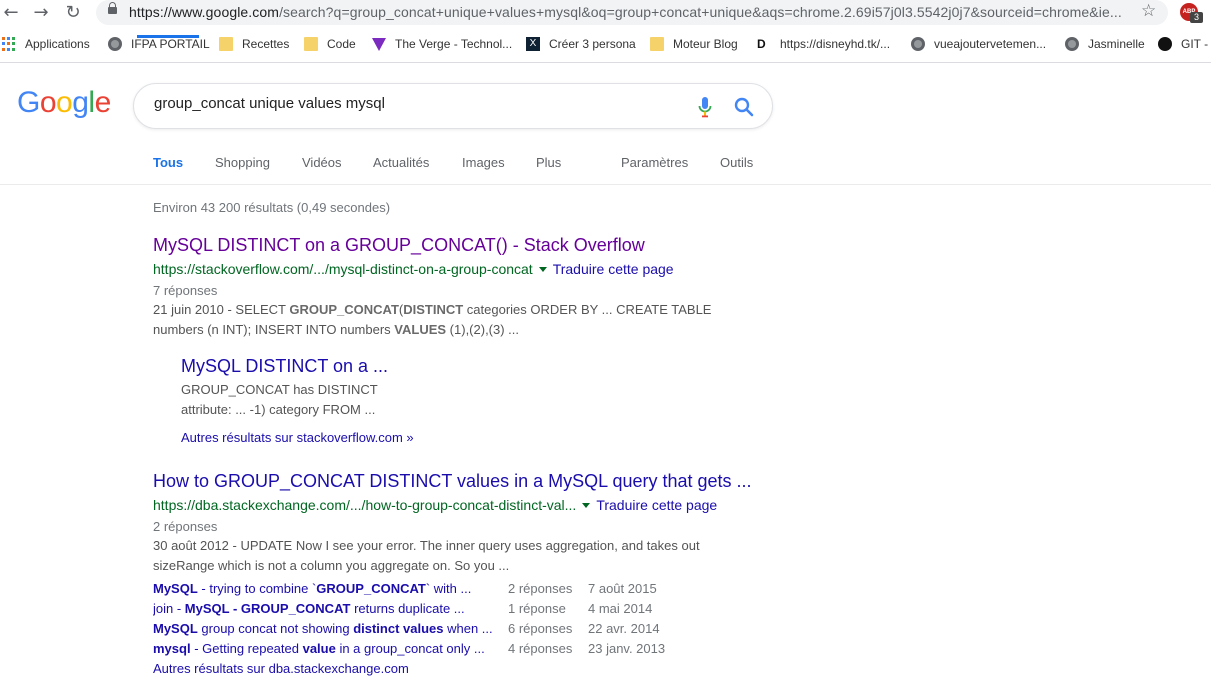  I want to click on bookmark-recettes: Recettes, so click(254, 44).